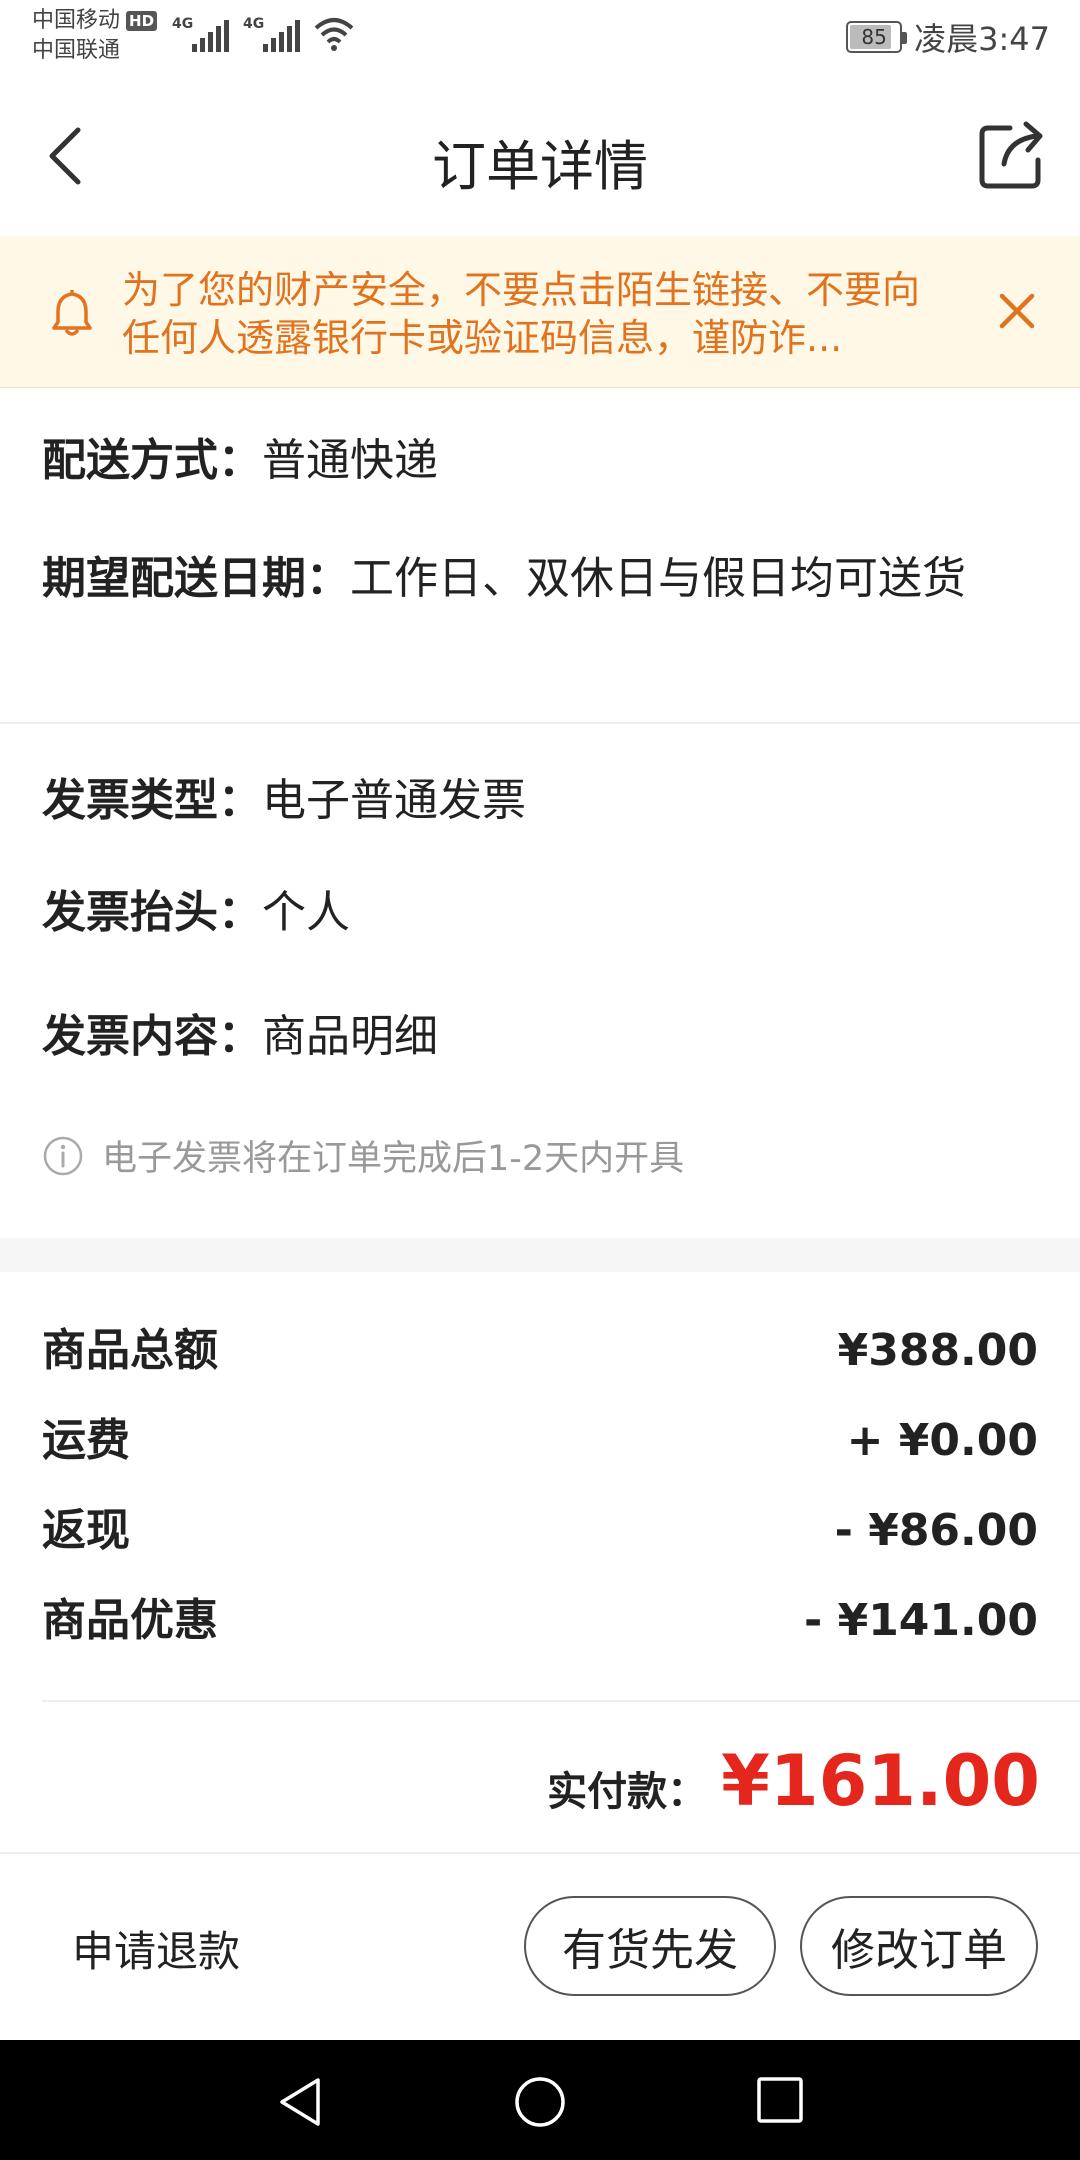 This screenshot has height=2160, width=1080. I want to click on total-payment-label: 实付款：, so click(627, 1792).